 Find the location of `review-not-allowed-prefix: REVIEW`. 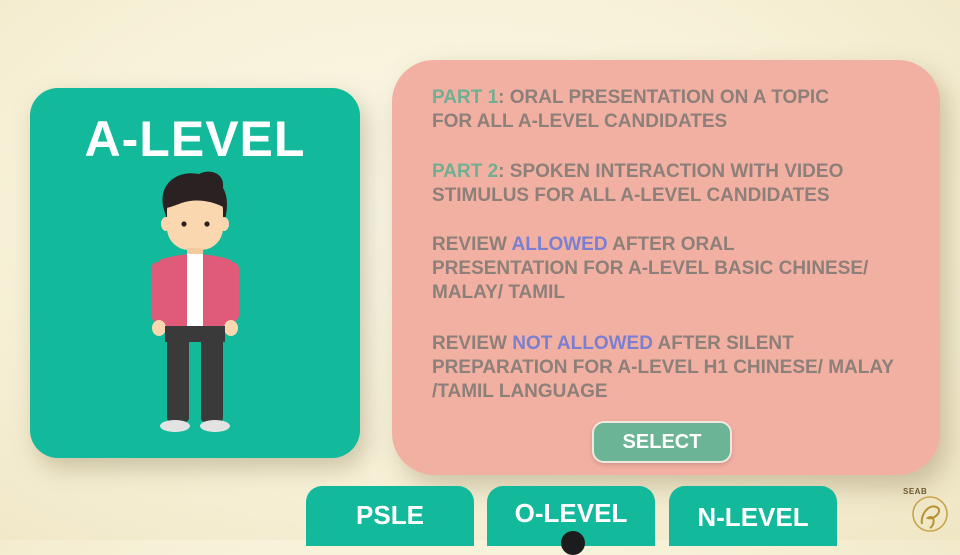

review-not-allowed-prefix: REVIEW is located at coordinates (472, 343).